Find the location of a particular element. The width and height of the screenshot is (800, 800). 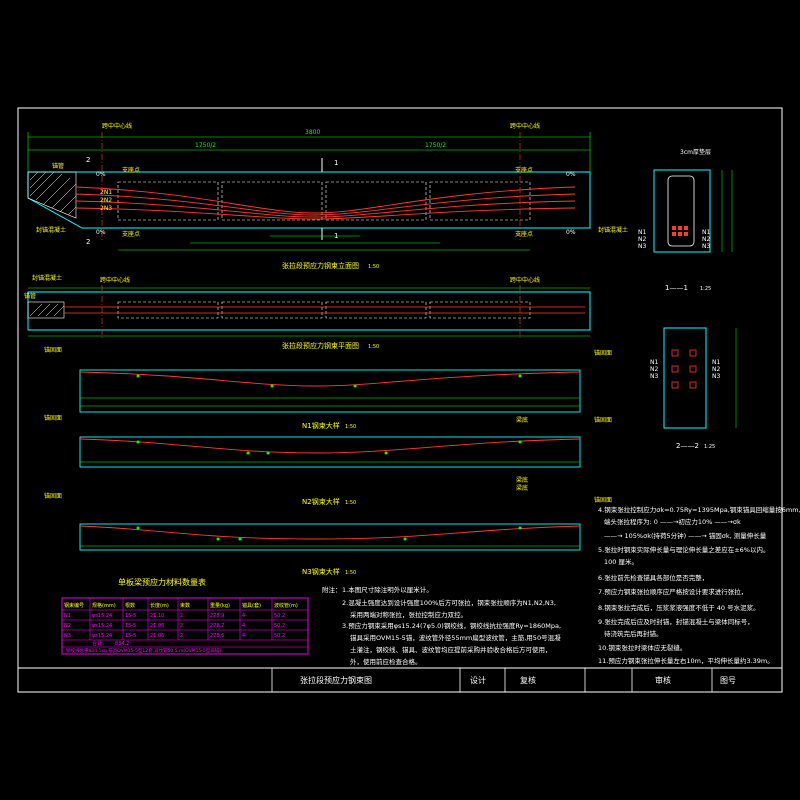

note-r4c: ——→ 105%σk(持荷5分钟) ——→ 锚固σk, 测量伸长量 is located at coordinates (685, 535).